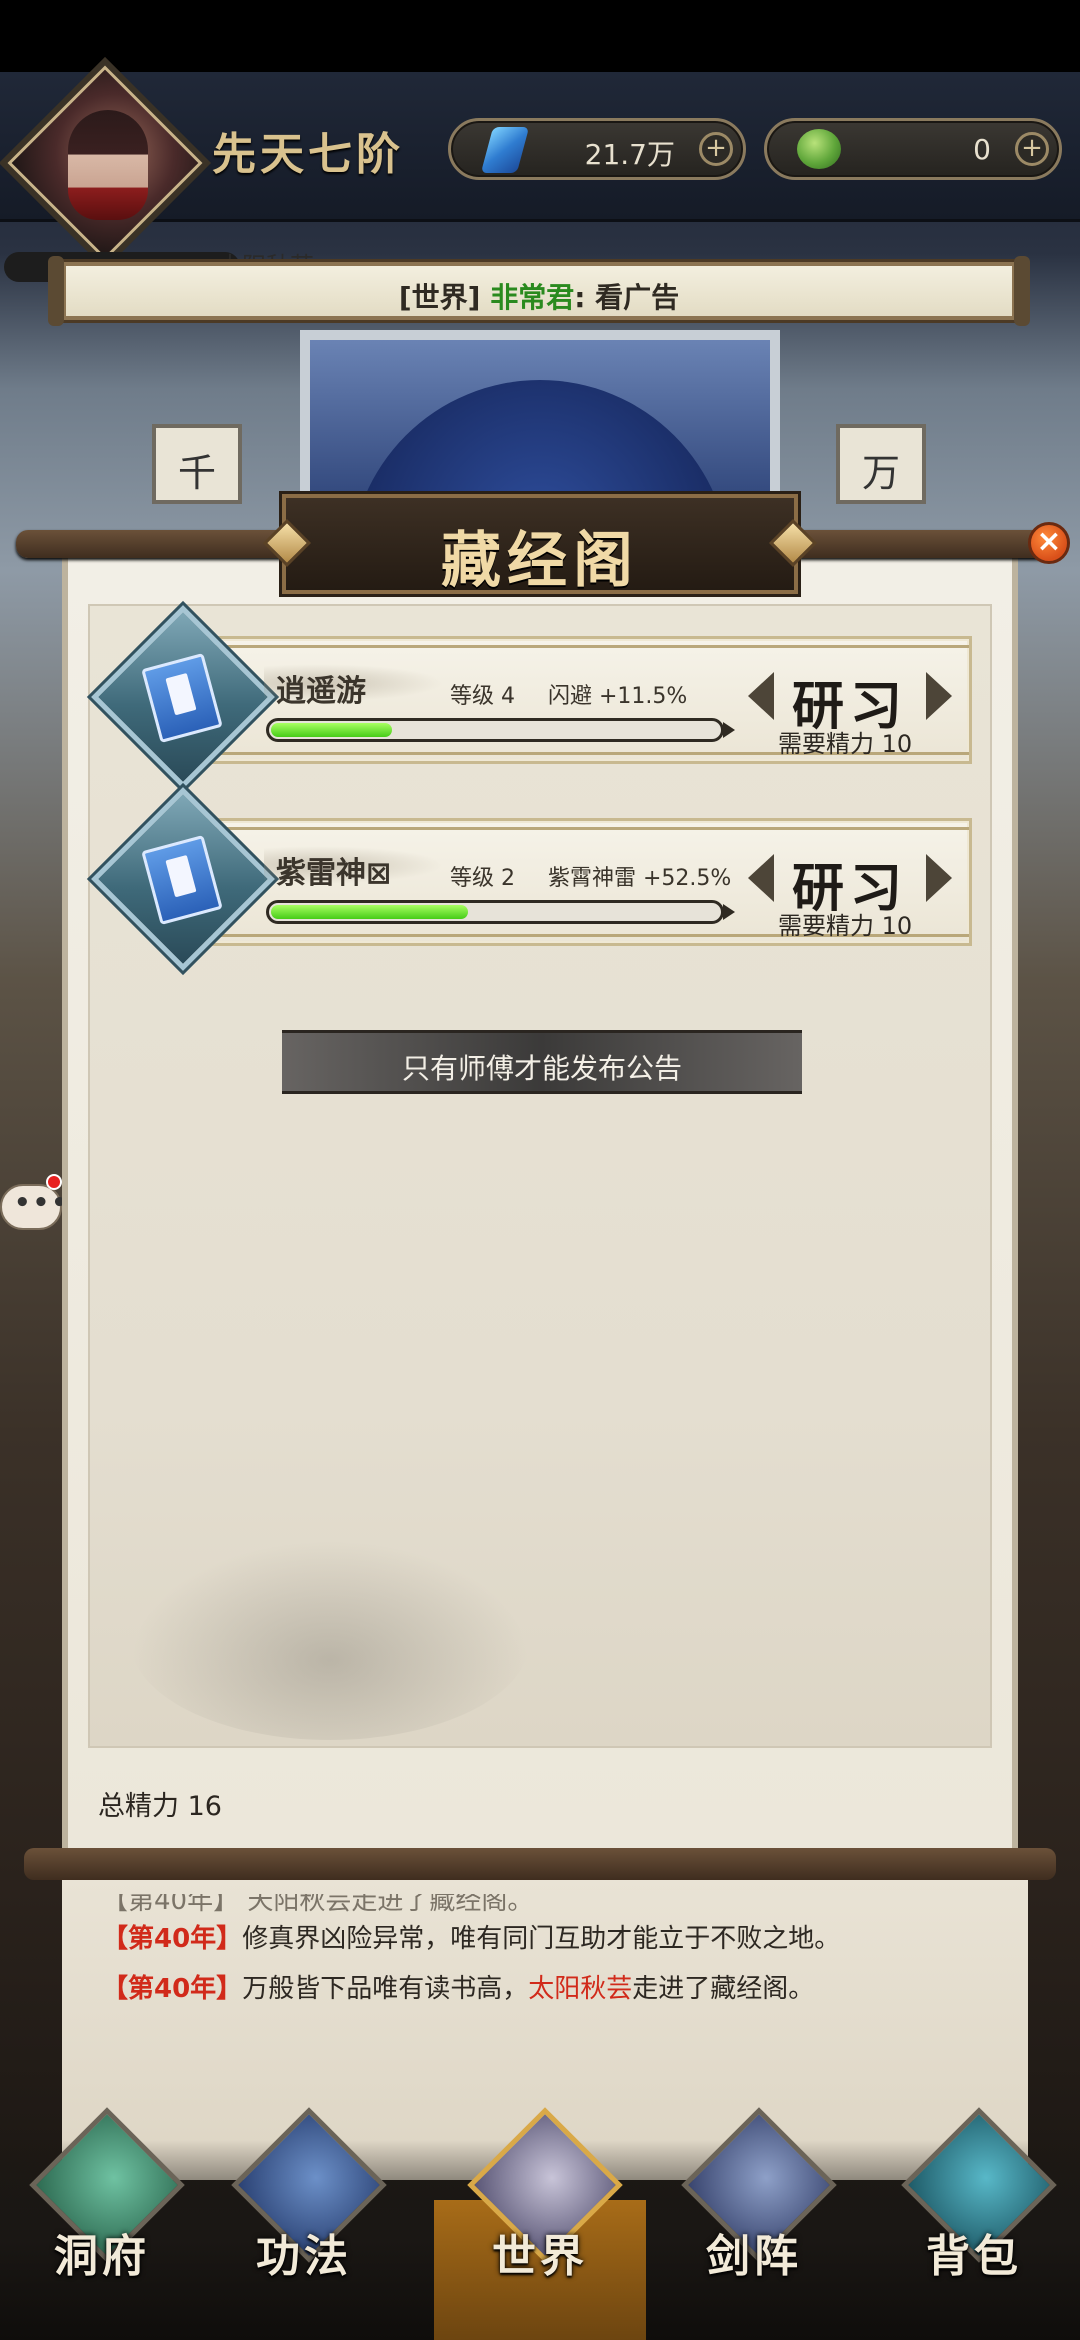 This screenshot has width=1080, height=2340. What do you see at coordinates (102, 2223) in the screenshot?
I see `nav-item-cave: 洞府` at bounding box center [102, 2223].